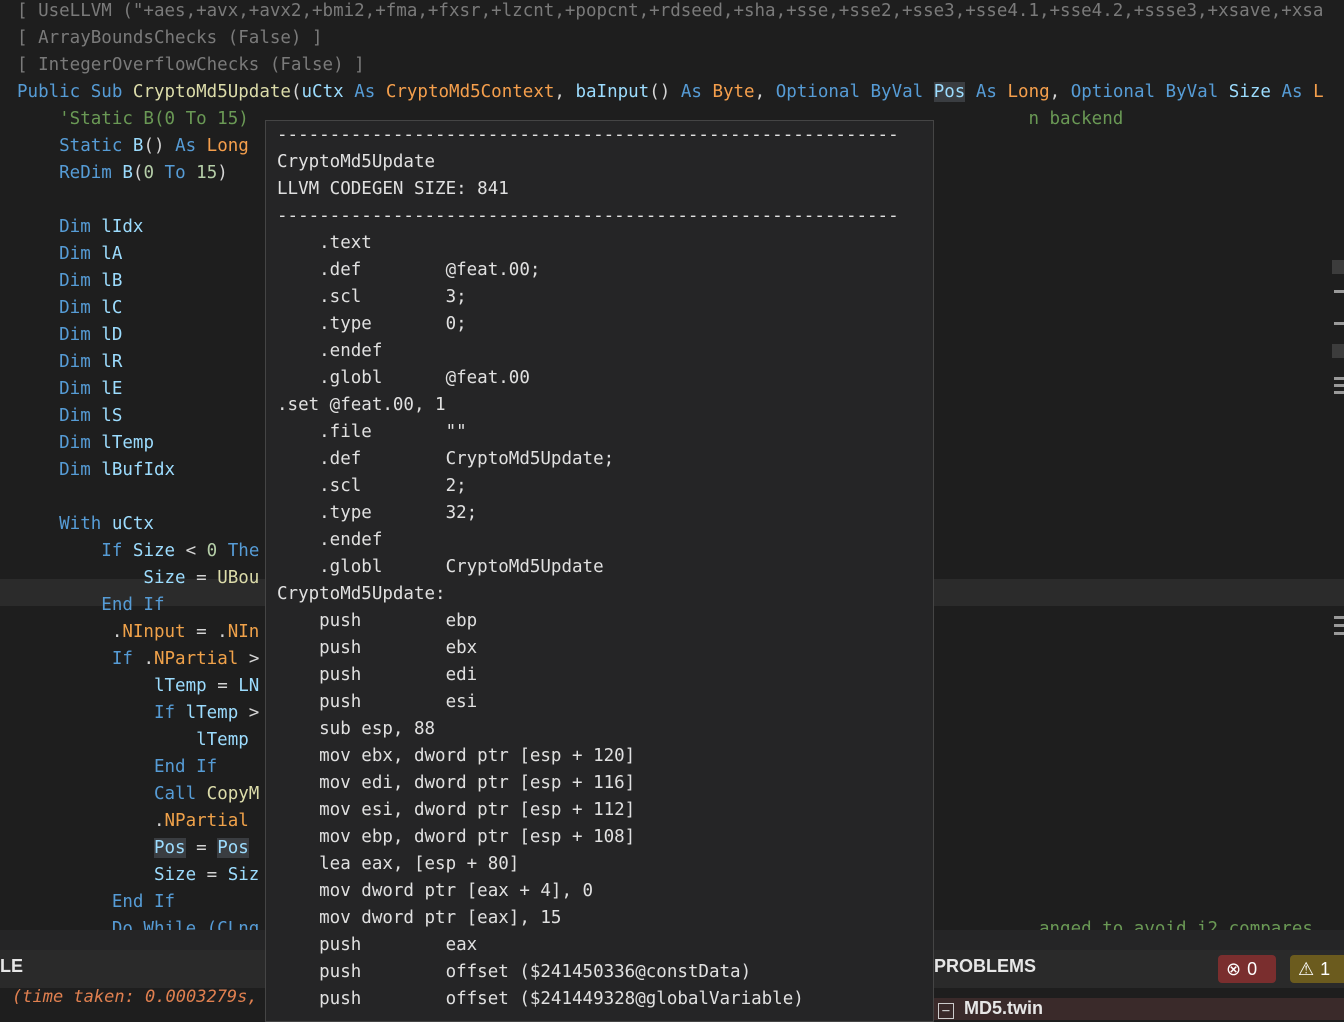 This screenshot has width=1344, height=1022. I want to click on code-token: CryptoMd5Update, so click(211, 92).